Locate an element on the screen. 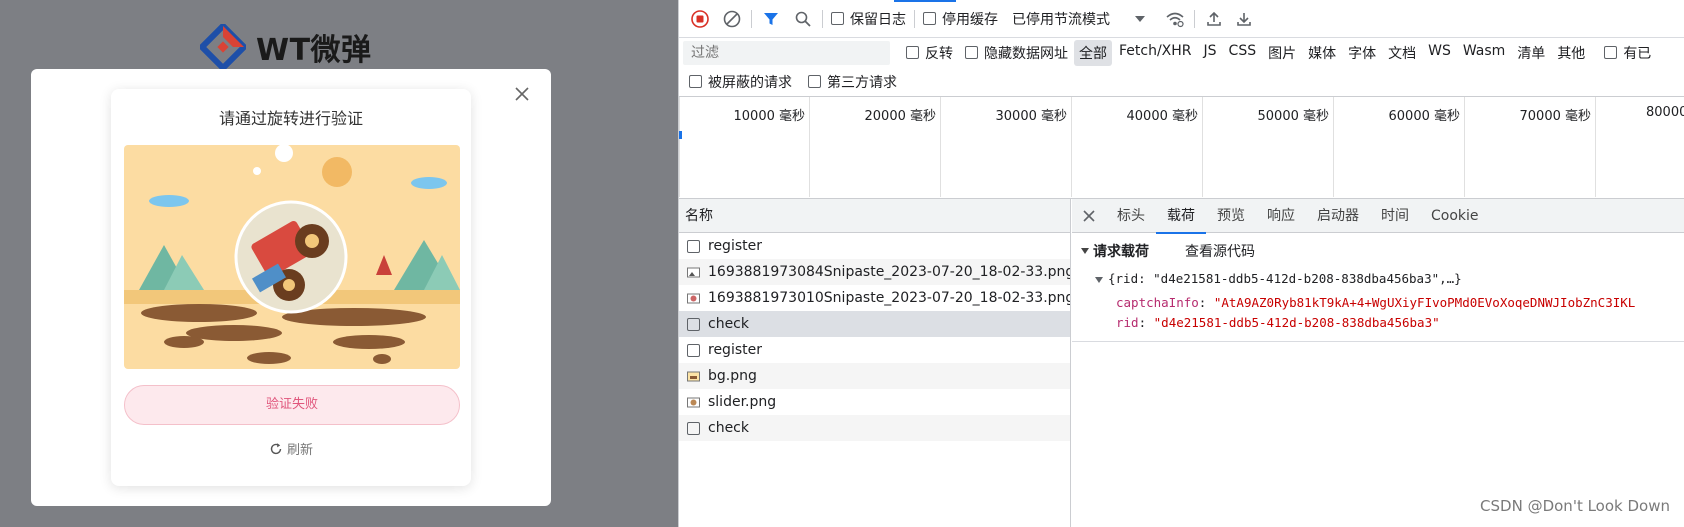 The width and height of the screenshot is (1684, 527). preserve-log-checkbox: 保留日志 is located at coordinates (868, 19).